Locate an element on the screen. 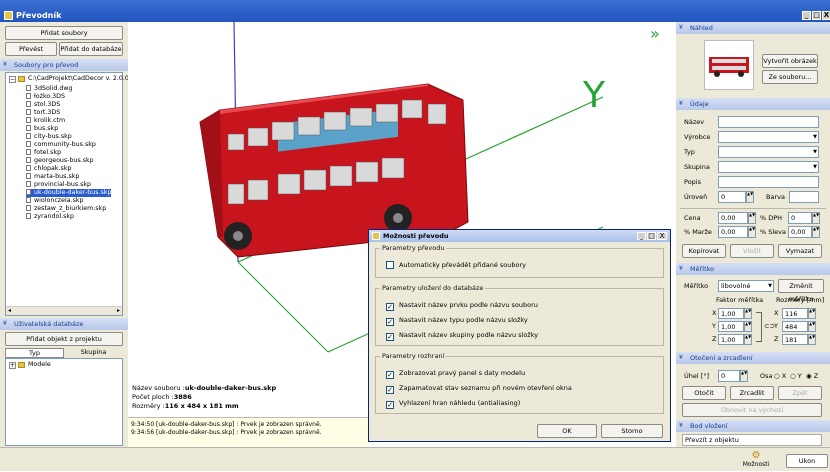  checkbox is located at coordinates (390, 265).